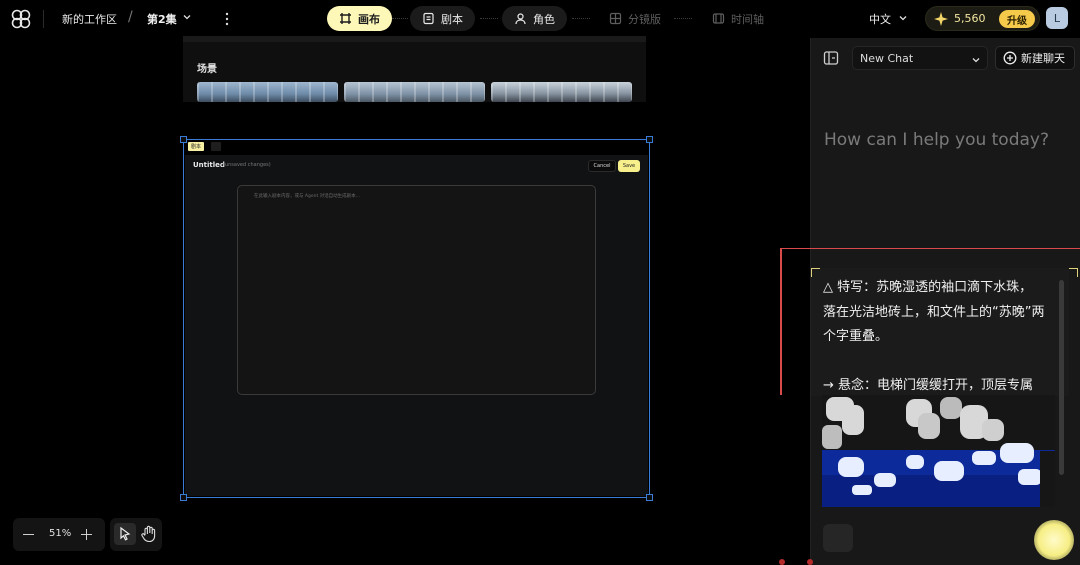 Image resolution: width=1080 pixels, height=565 pixels. Describe the element at coordinates (880, 19) in the screenshot. I see `language-selector: 中文` at that location.